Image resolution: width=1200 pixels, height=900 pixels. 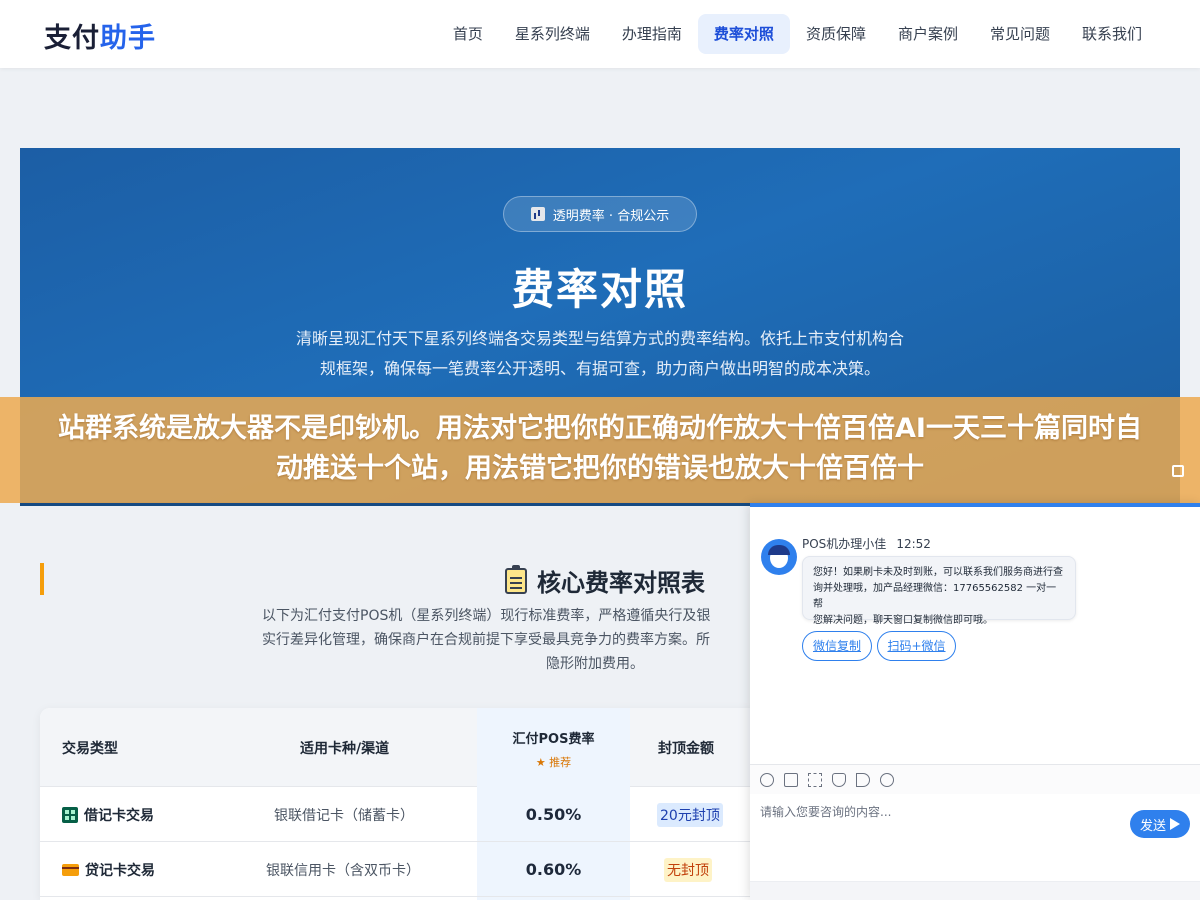 What do you see at coordinates (767, 780) in the screenshot?
I see `emoji-icon` at bounding box center [767, 780].